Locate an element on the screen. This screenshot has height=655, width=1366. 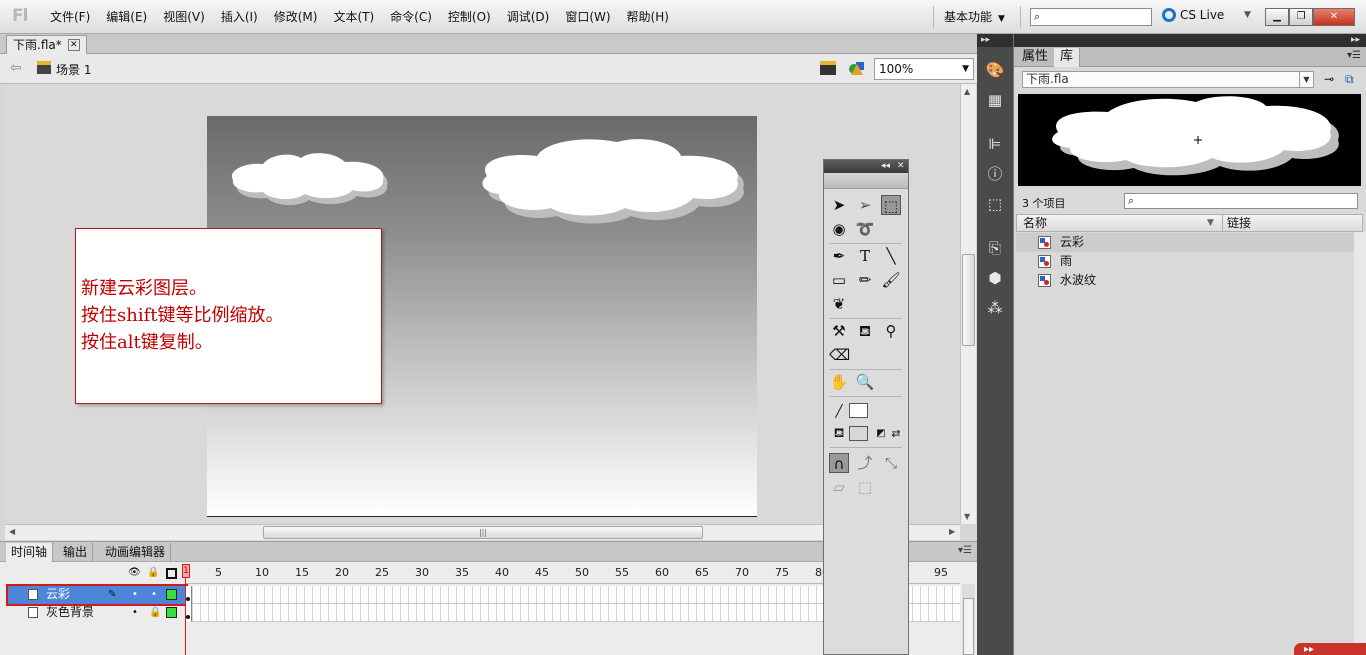
scrollbar-thumb is located at coordinates (968, 300).